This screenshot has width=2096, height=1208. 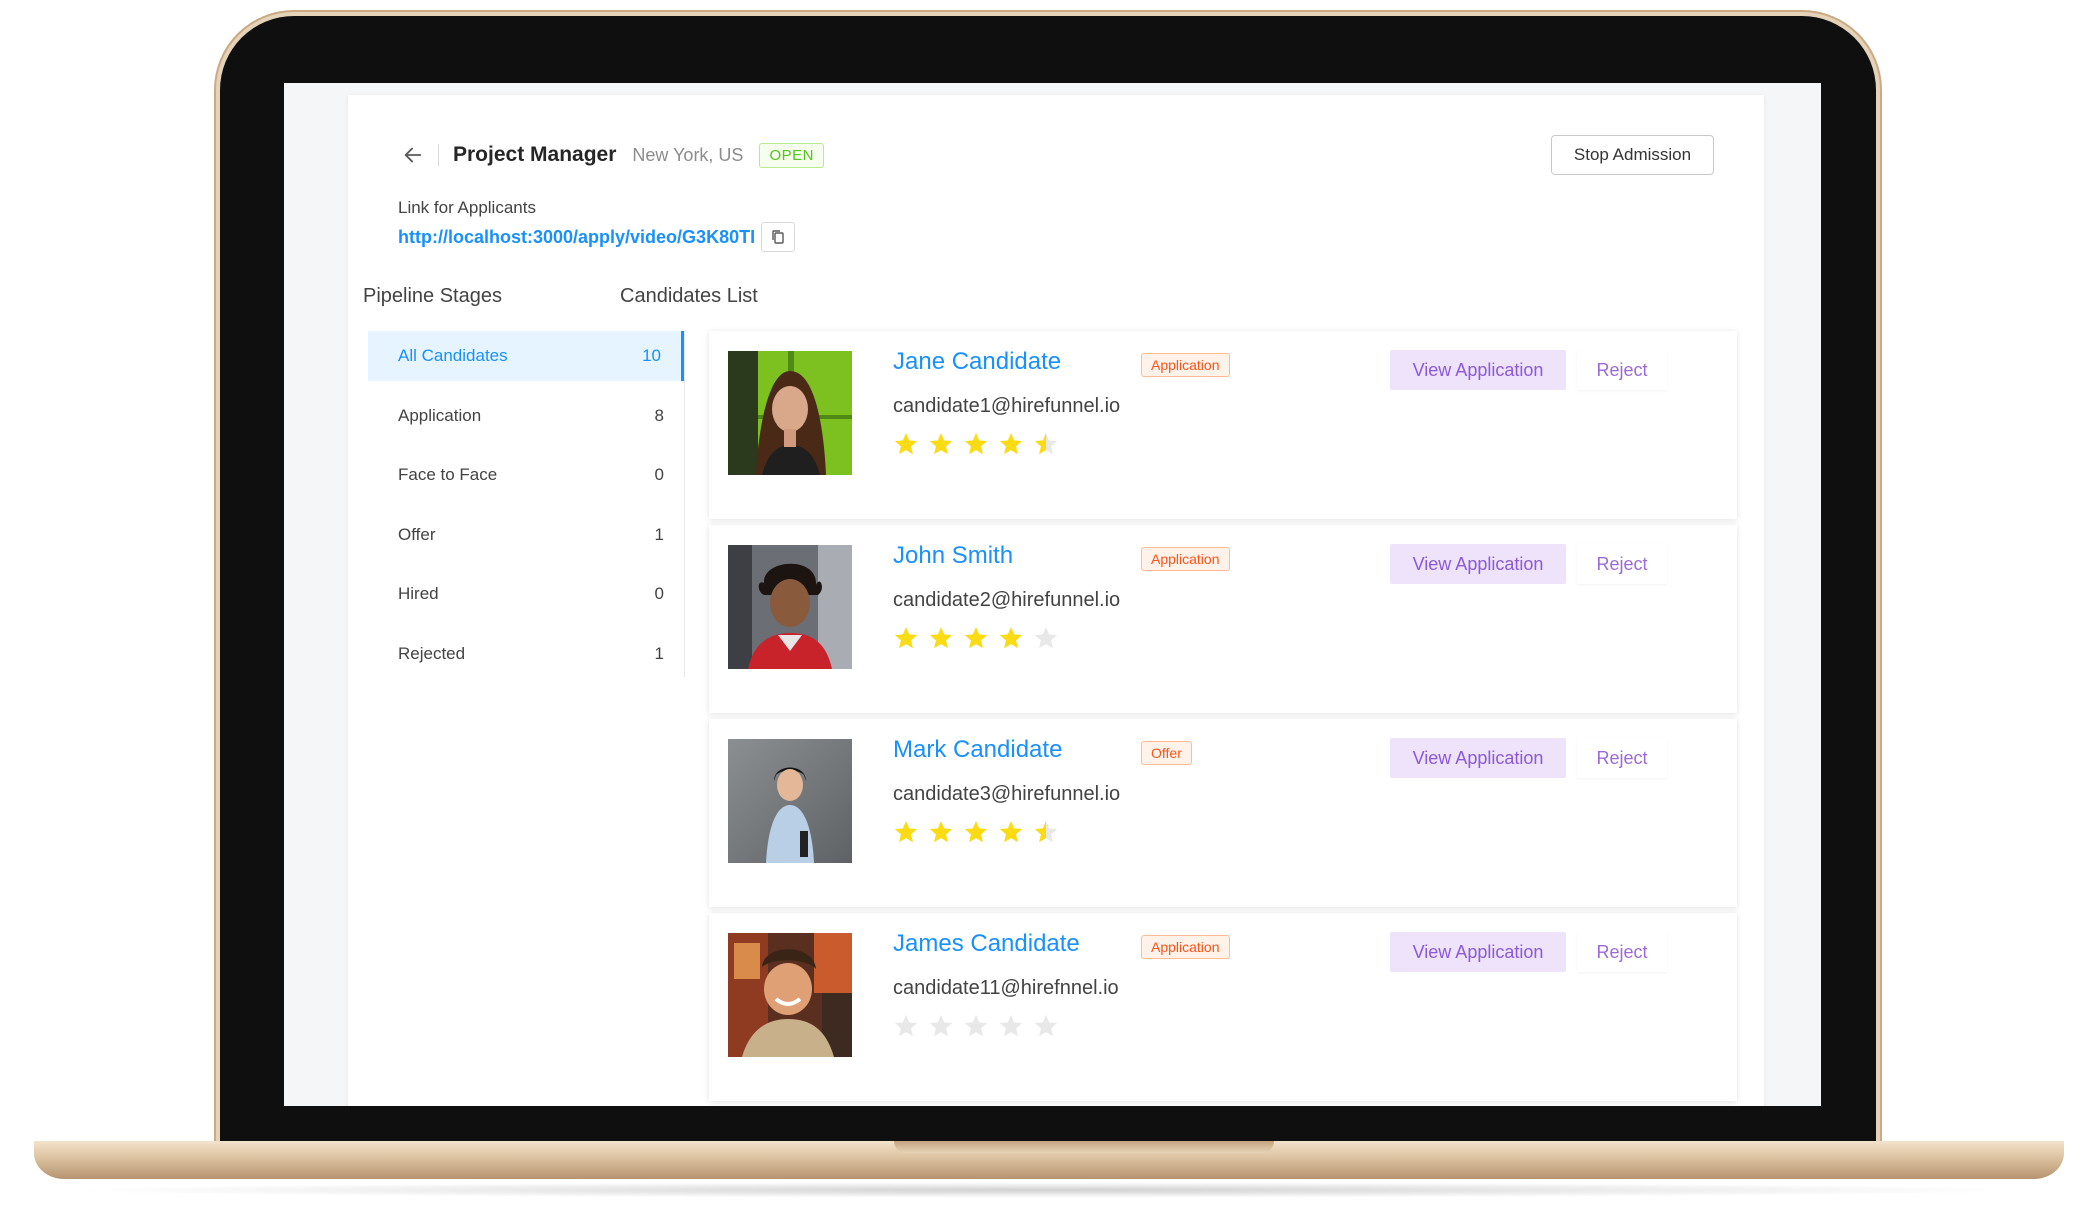 I want to click on candidate-email: candidate1@hirefunnel.io, so click(x=1007, y=406).